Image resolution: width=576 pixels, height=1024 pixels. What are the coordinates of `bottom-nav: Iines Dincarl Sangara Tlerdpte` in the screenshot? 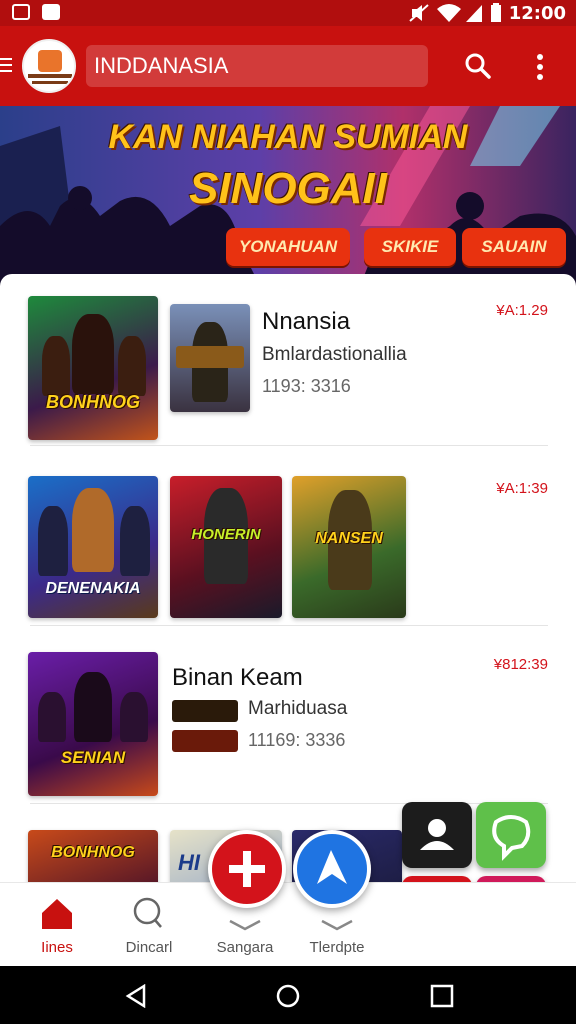 It's located at (288, 924).